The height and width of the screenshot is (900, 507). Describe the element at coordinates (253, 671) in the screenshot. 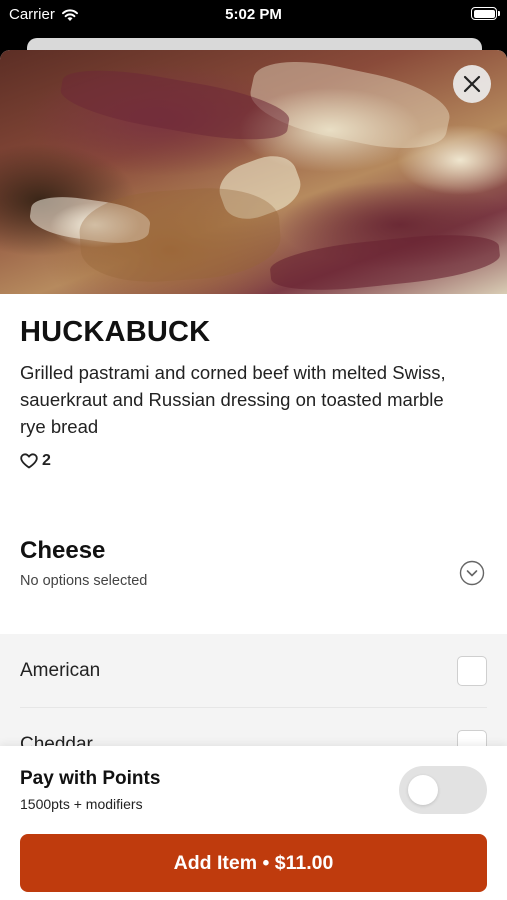

I see `option-row-american: American` at that location.